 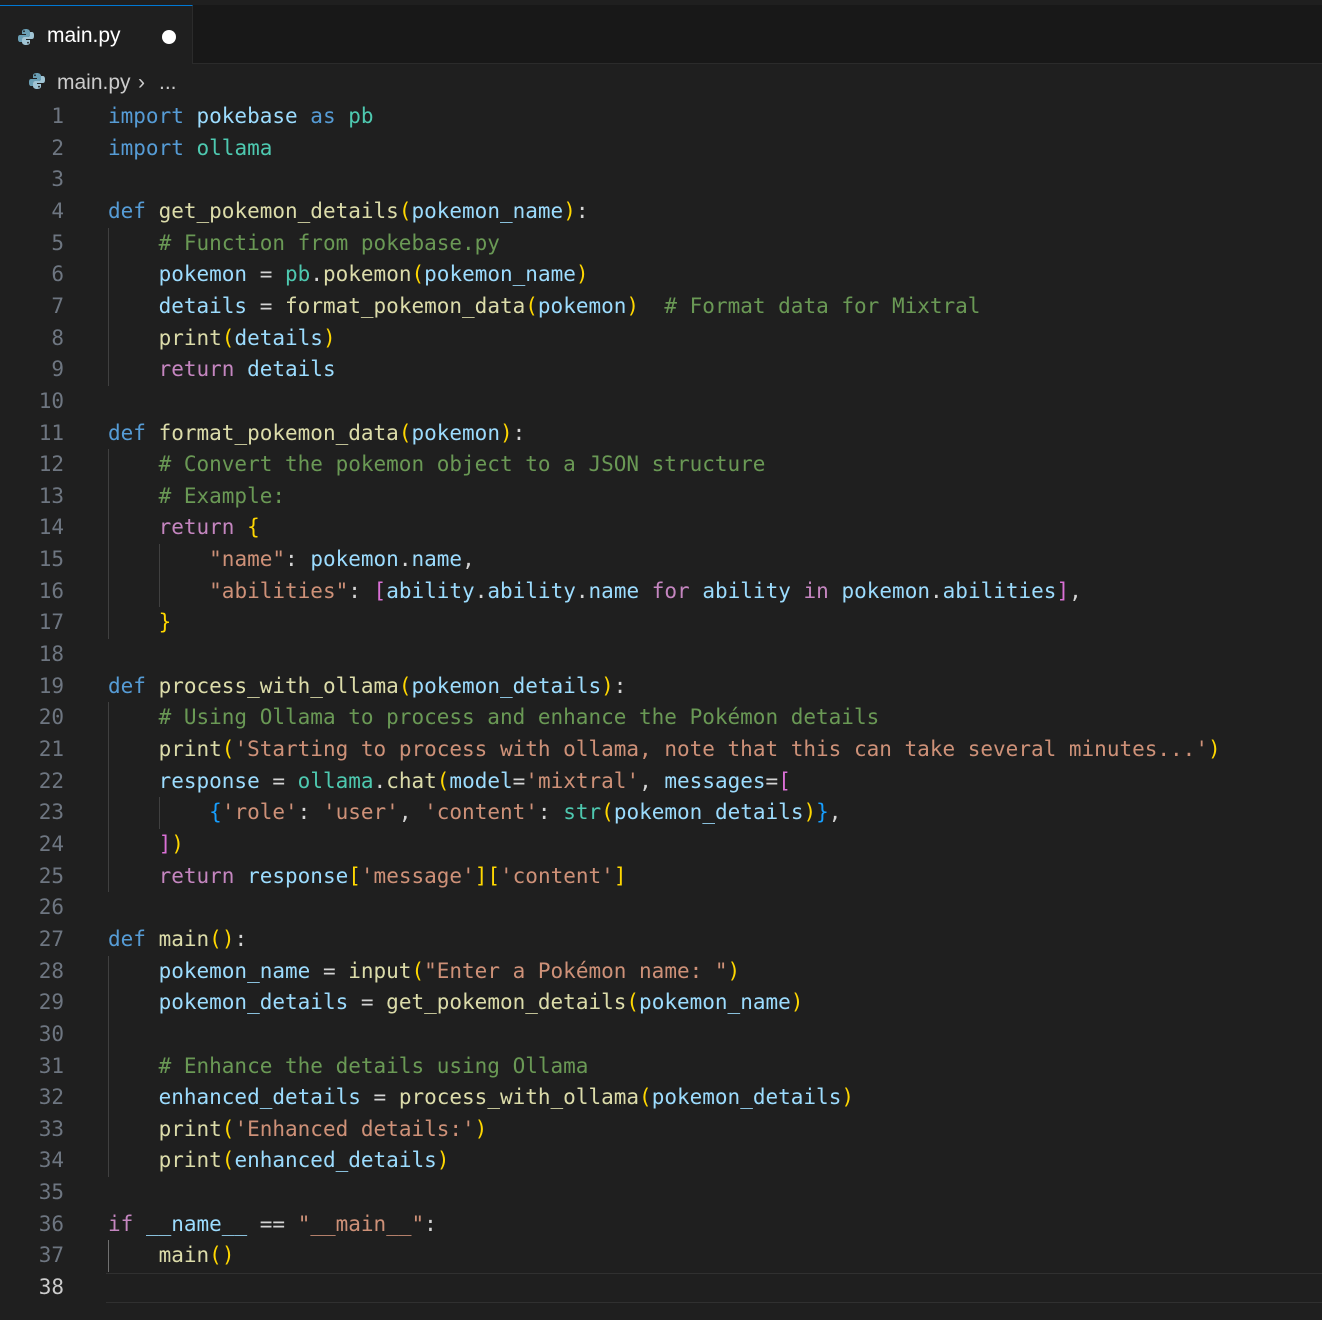 I want to click on code-line: 5 # Function from pokebase.py, so click(x=661, y=244).